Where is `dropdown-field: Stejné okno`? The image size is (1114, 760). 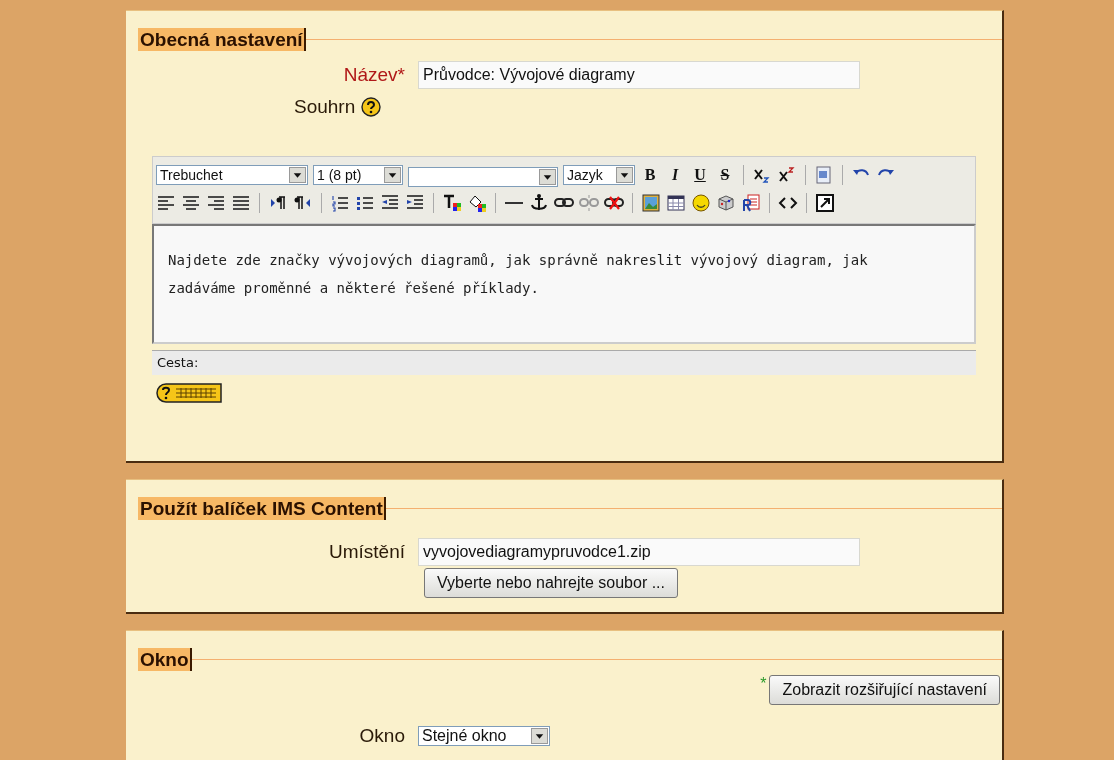
dropdown-field: Stejné okno is located at coordinates (484, 736).